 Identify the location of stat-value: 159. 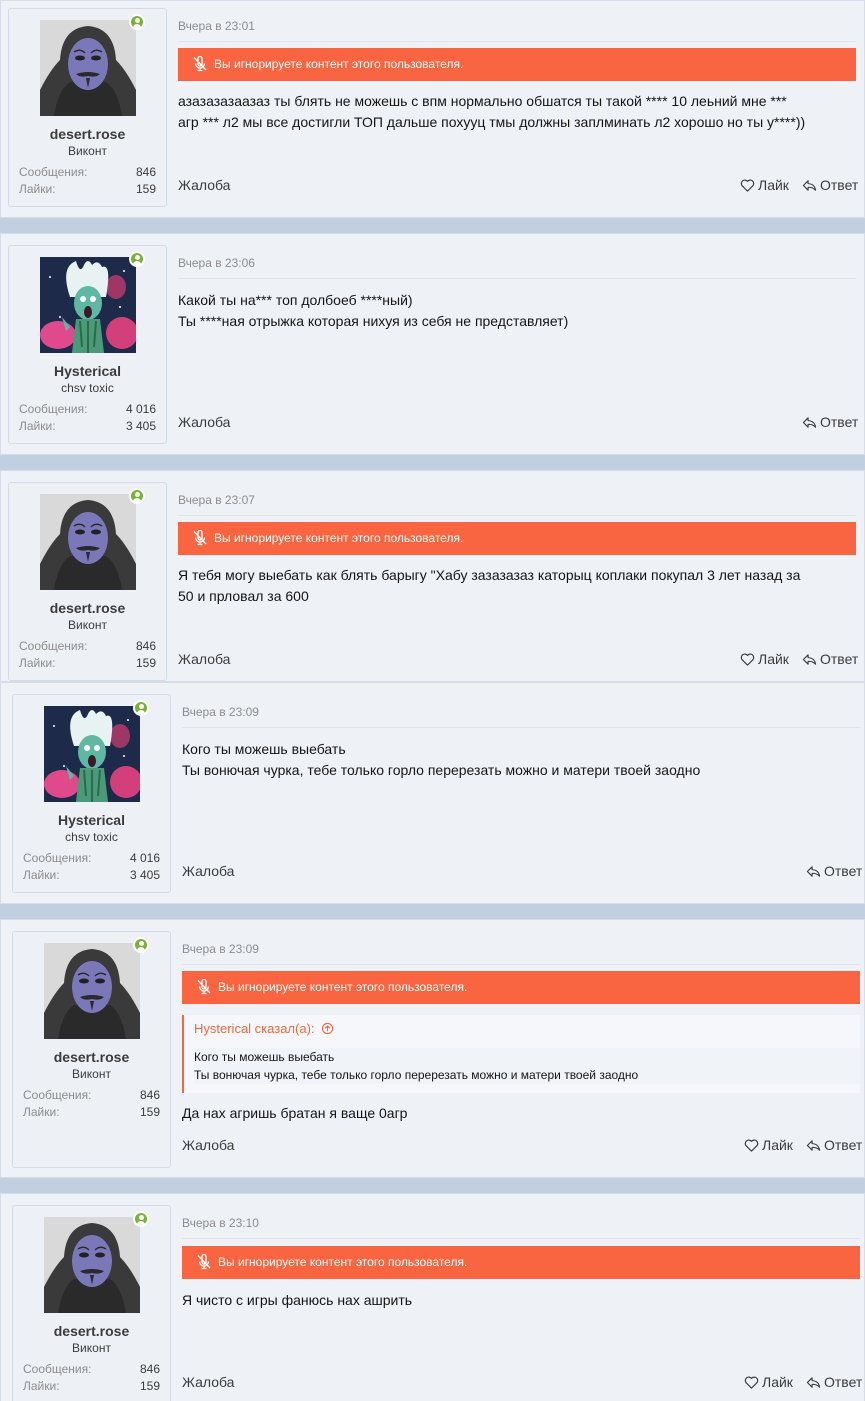
(145, 189).